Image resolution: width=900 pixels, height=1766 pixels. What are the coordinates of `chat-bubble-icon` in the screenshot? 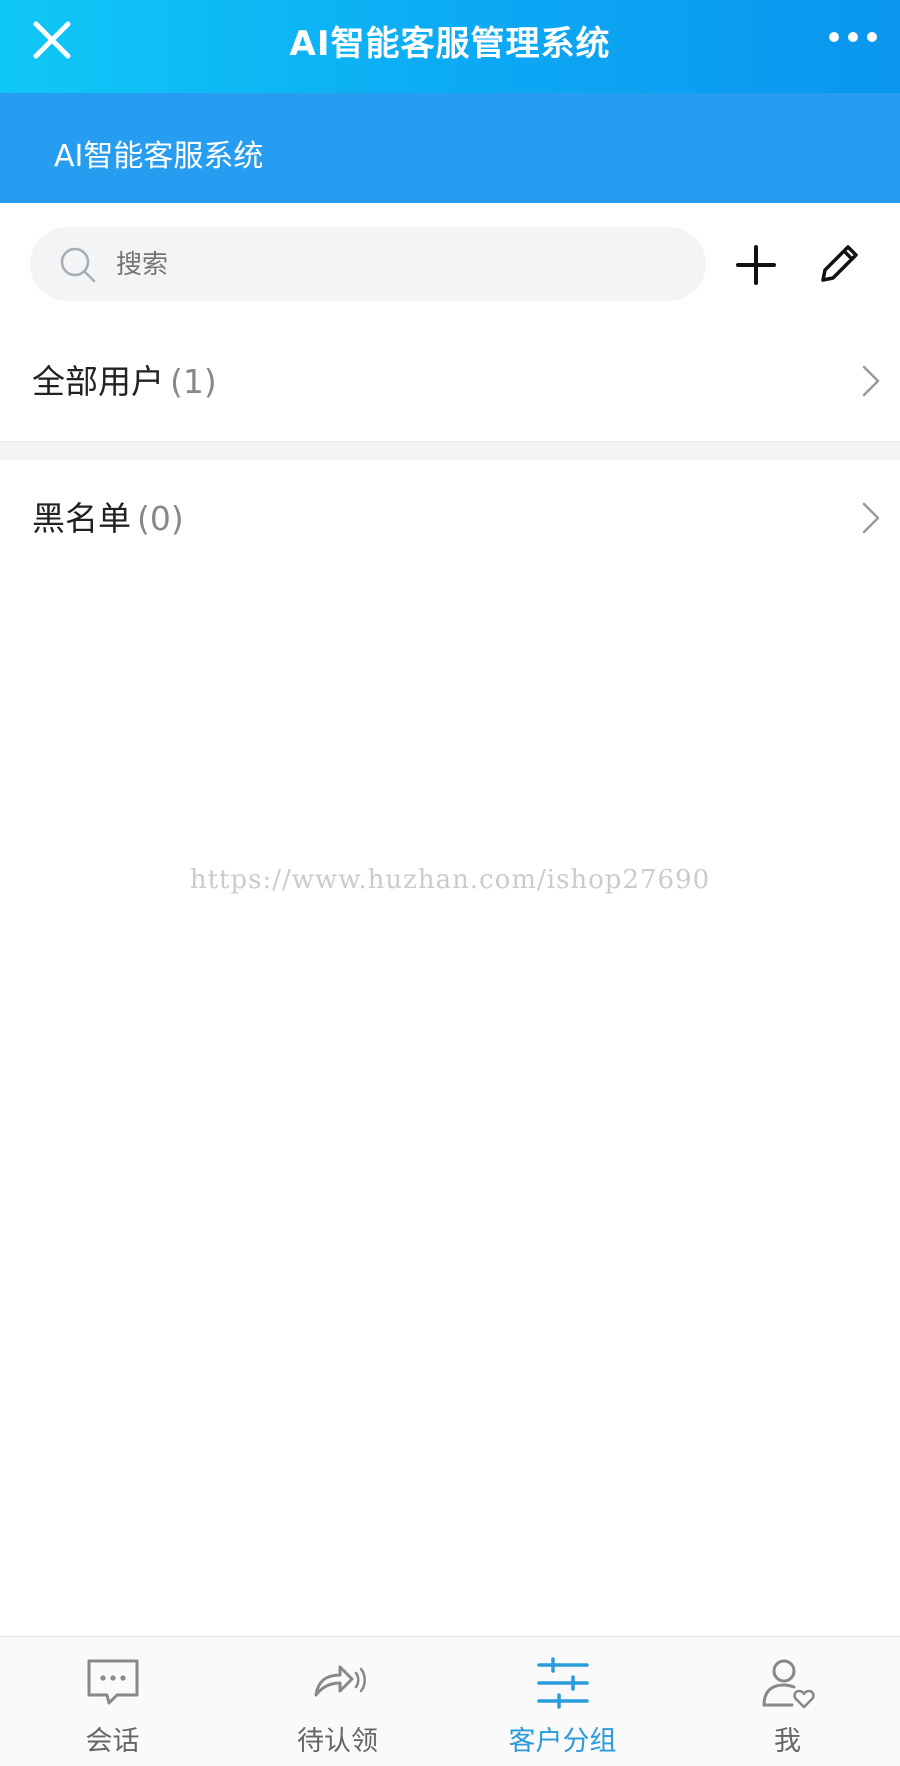 It's located at (112, 1682).